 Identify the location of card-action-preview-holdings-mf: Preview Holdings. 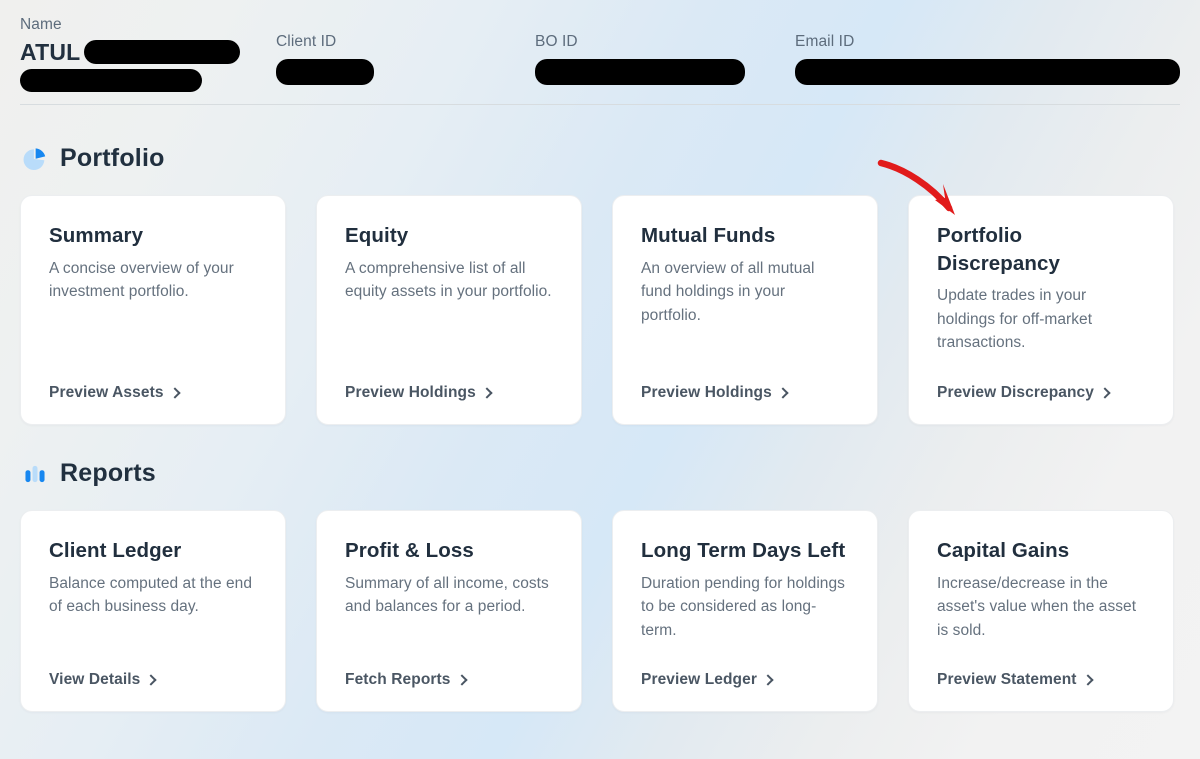
(745, 393).